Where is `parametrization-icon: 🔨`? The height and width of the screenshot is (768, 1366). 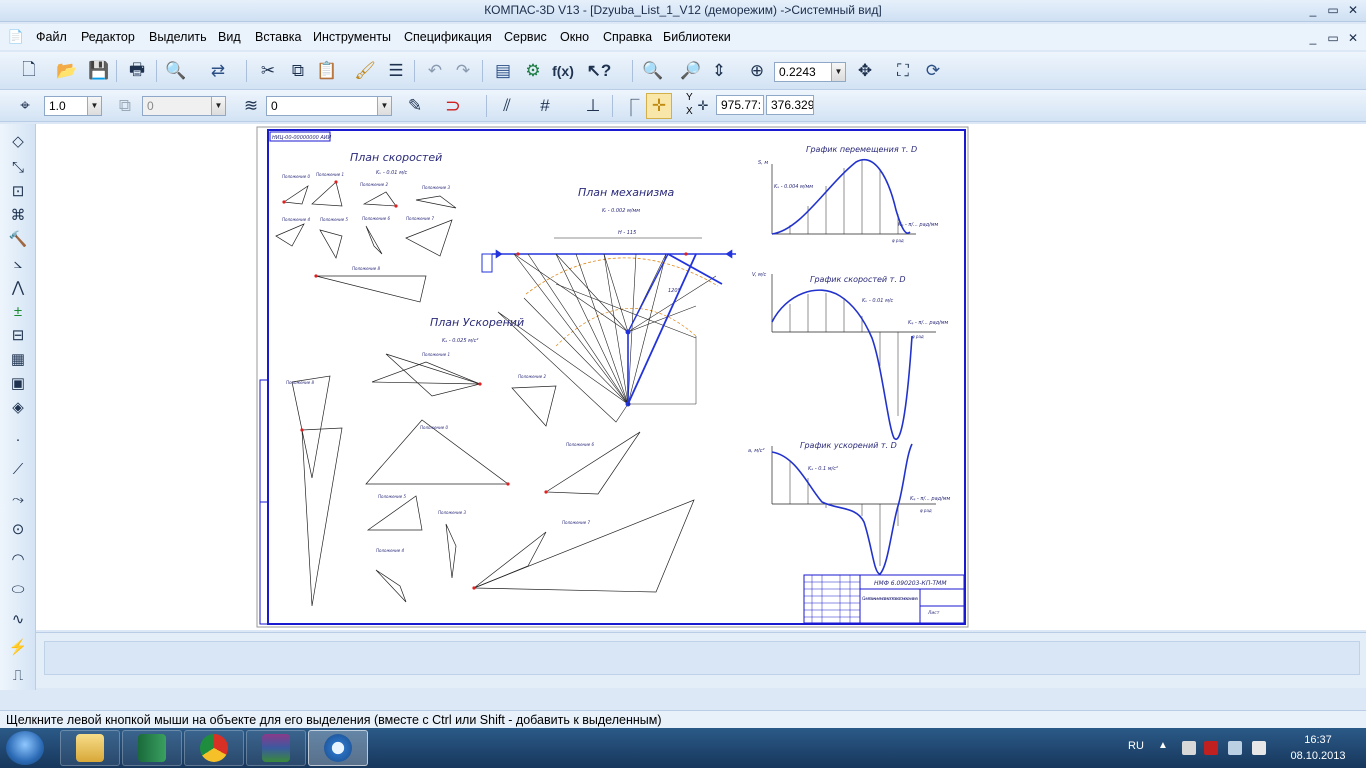 parametrization-icon: 🔨 is located at coordinates (18, 239).